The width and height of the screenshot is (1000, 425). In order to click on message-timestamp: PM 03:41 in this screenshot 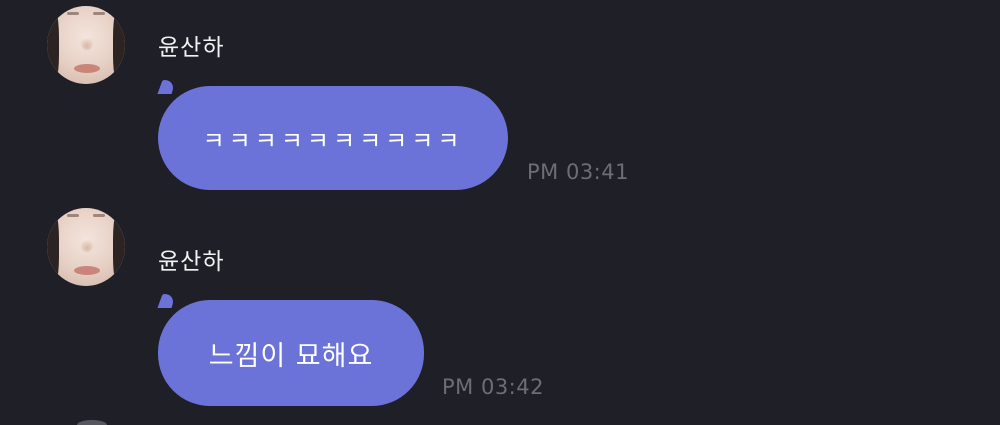, I will do `click(578, 172)`.